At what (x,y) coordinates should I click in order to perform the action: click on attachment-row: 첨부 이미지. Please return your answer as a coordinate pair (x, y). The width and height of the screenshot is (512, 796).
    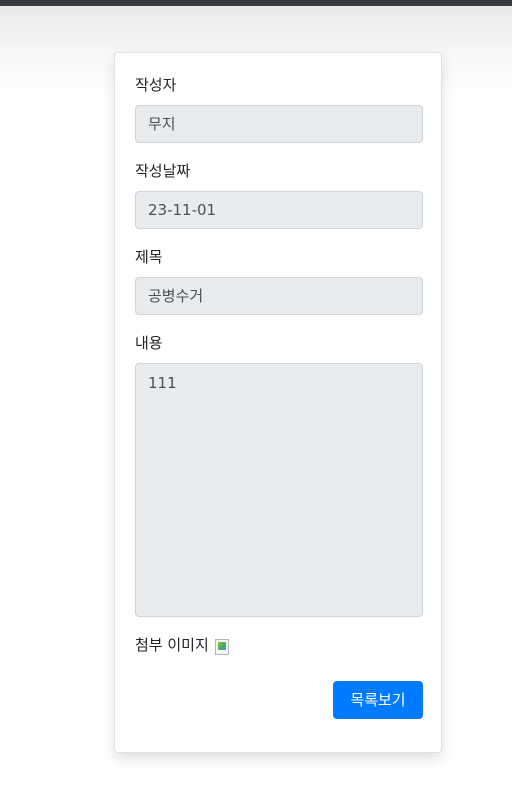
    Looking at the image, I should click on (182, 645).